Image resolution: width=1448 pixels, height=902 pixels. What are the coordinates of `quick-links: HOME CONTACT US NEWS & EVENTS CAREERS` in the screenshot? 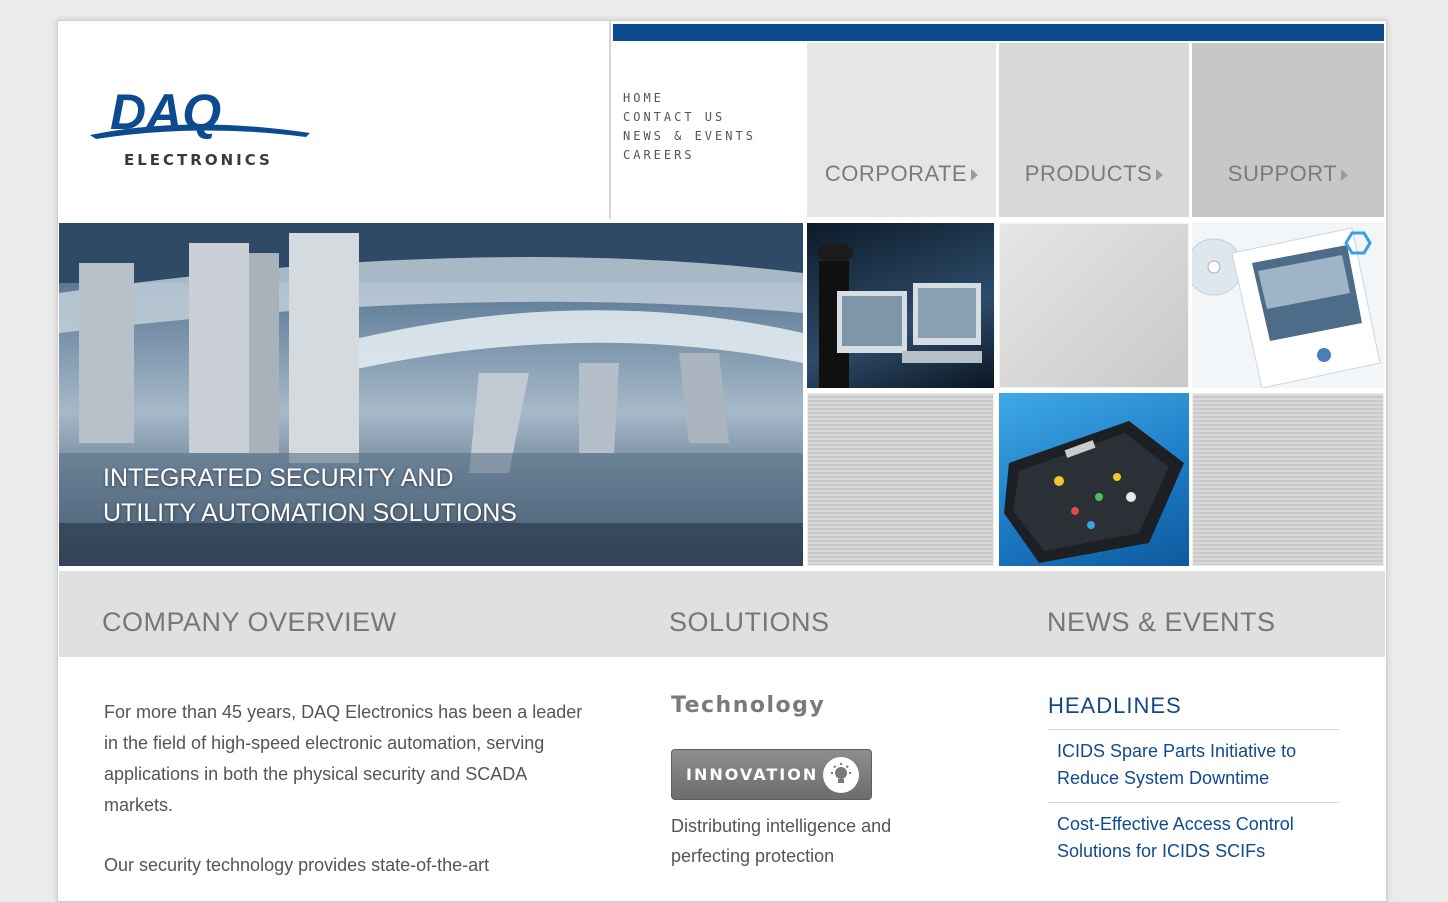 It's located at (689, 127).